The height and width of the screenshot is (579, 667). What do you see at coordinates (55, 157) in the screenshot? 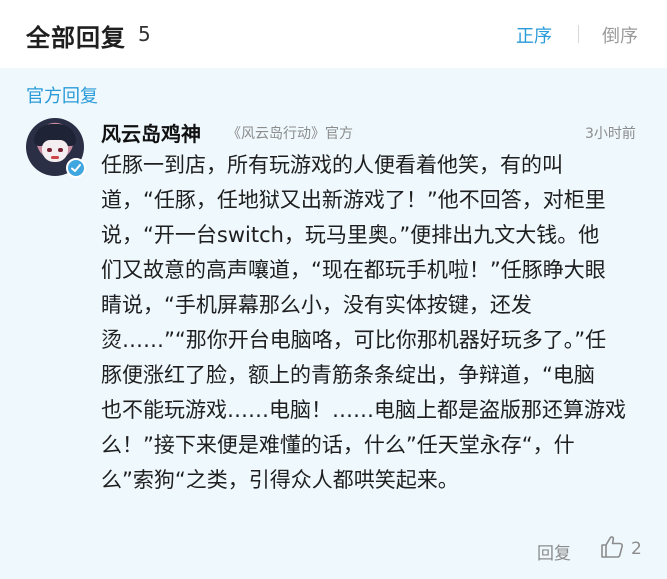
I see `avatar-mark` at bounding box center [55, 157].